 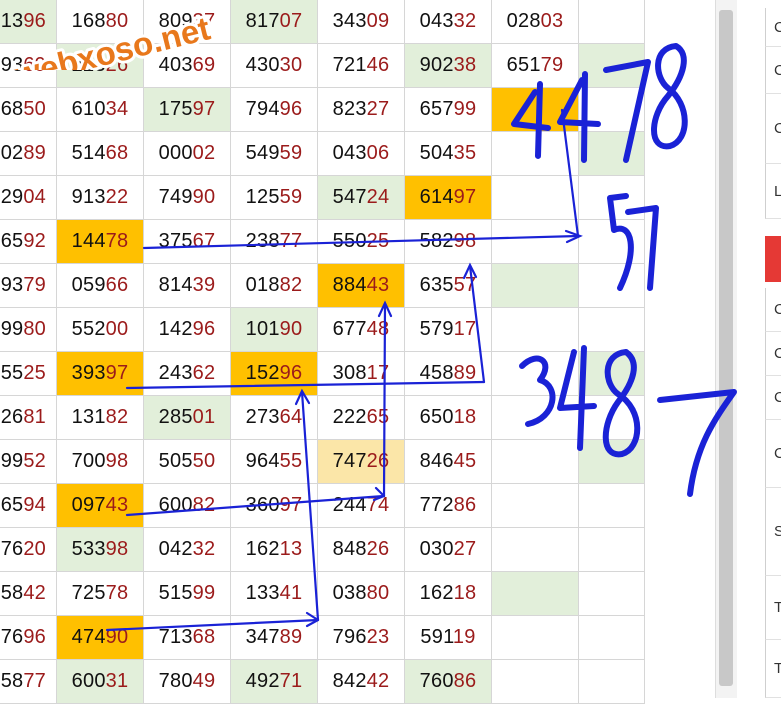 I want to click on number-cell: 88443, so click(x=361, y=286).